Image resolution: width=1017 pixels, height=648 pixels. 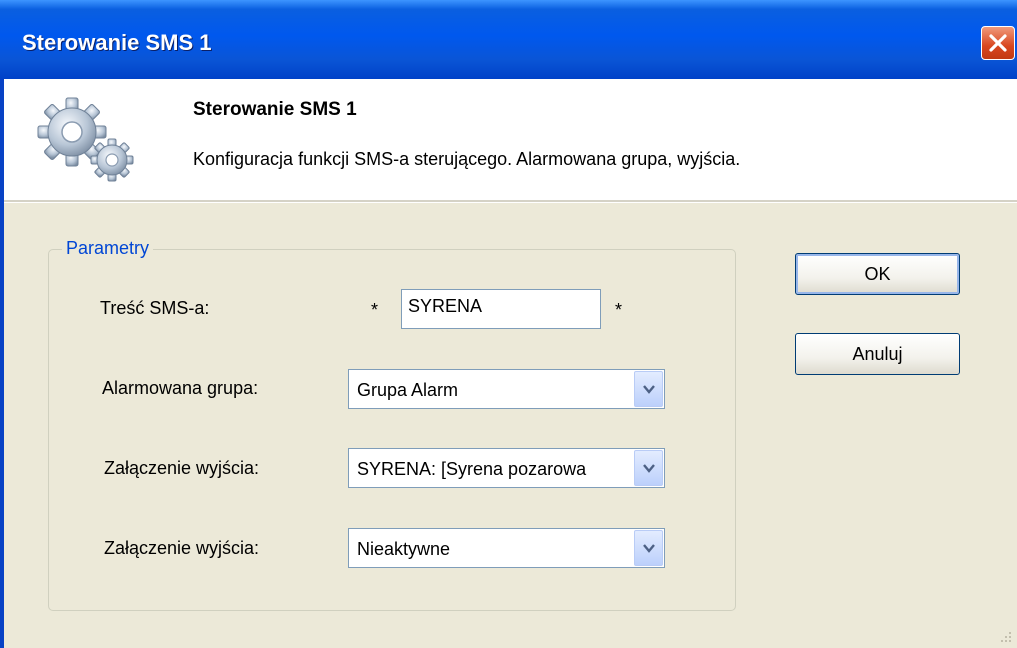 I want to click on groupbox-legend: Parametry, so click(x=108, y=248).